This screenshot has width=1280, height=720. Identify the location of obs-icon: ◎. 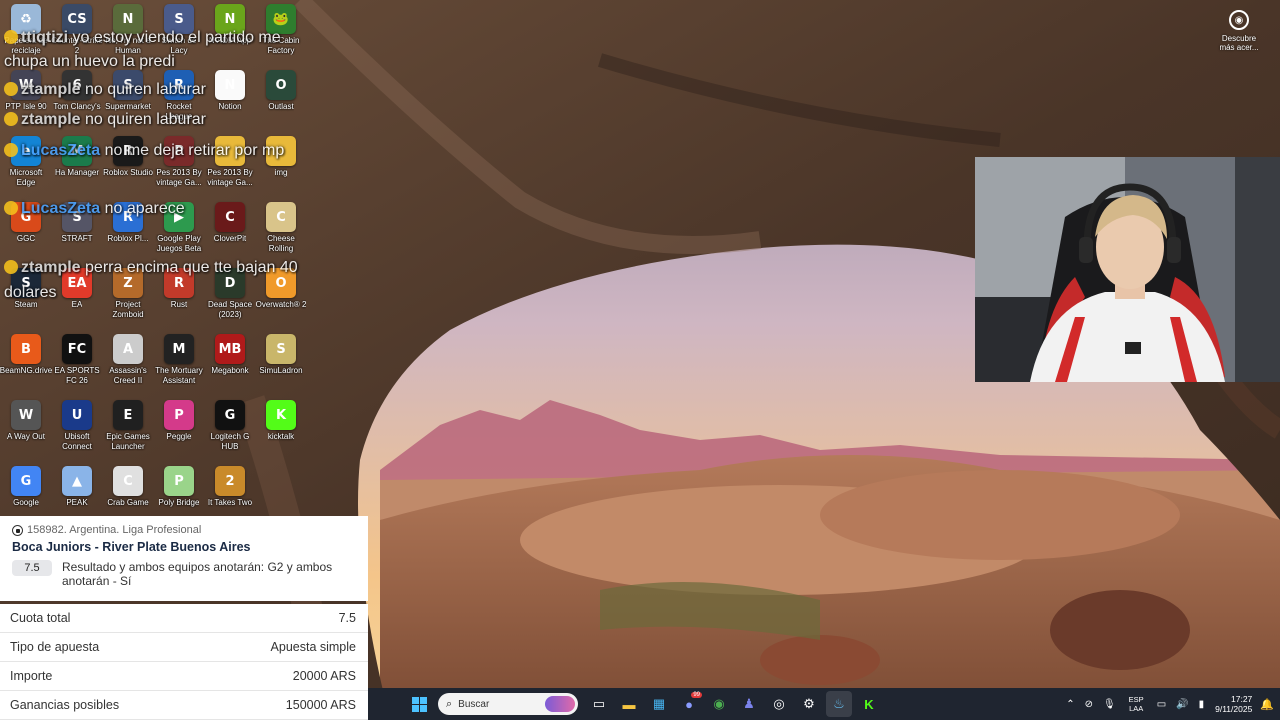
(779, 703).